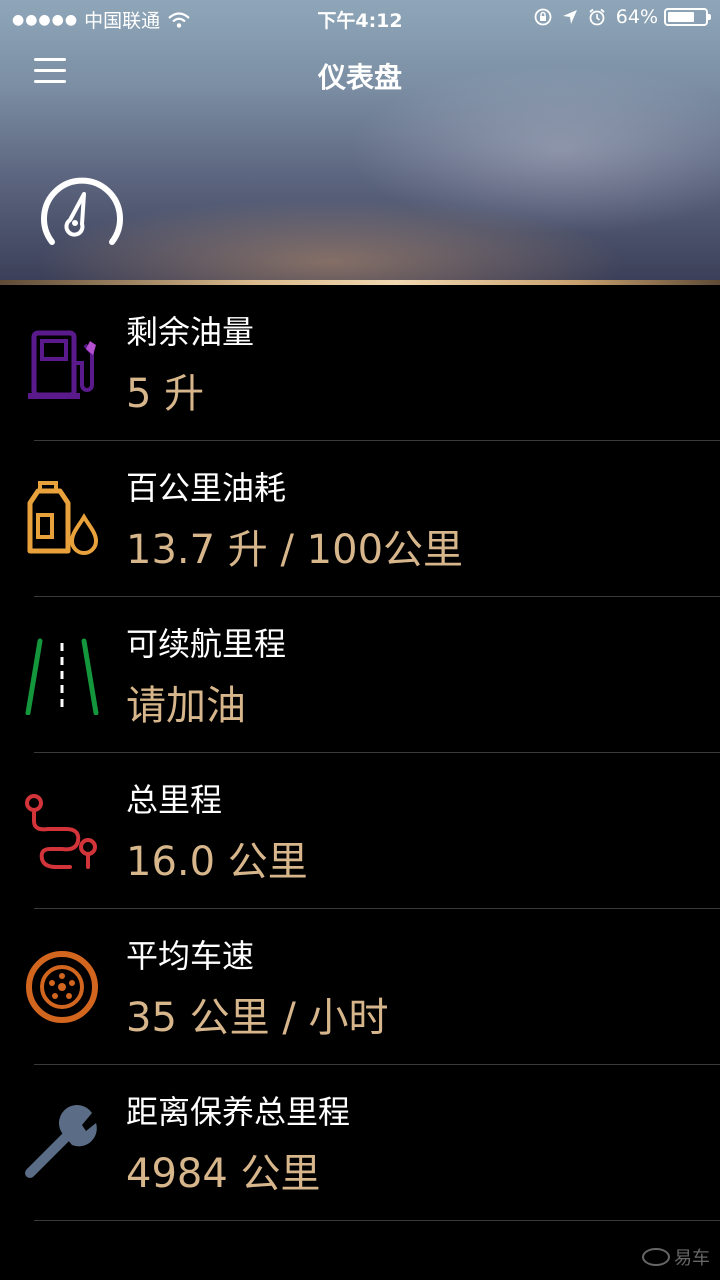 This screenshot has height=1280, width=720. What do you see at coordinates (62, 364) in the screenshot?
I see `fuel-pump-icon` at bounding box center [62, 364].